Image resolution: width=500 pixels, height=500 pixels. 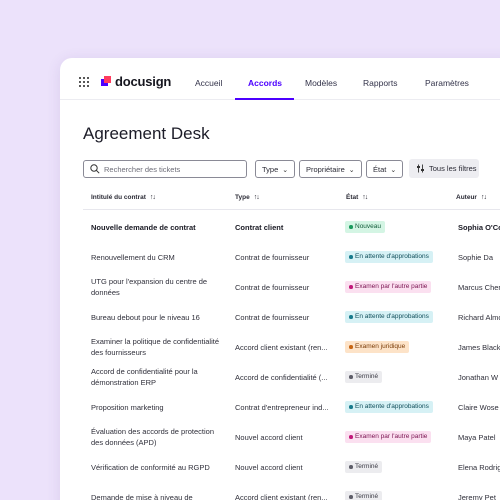 I want to click on nav-item-accueil: Accueil, so click(x=208, y=83).